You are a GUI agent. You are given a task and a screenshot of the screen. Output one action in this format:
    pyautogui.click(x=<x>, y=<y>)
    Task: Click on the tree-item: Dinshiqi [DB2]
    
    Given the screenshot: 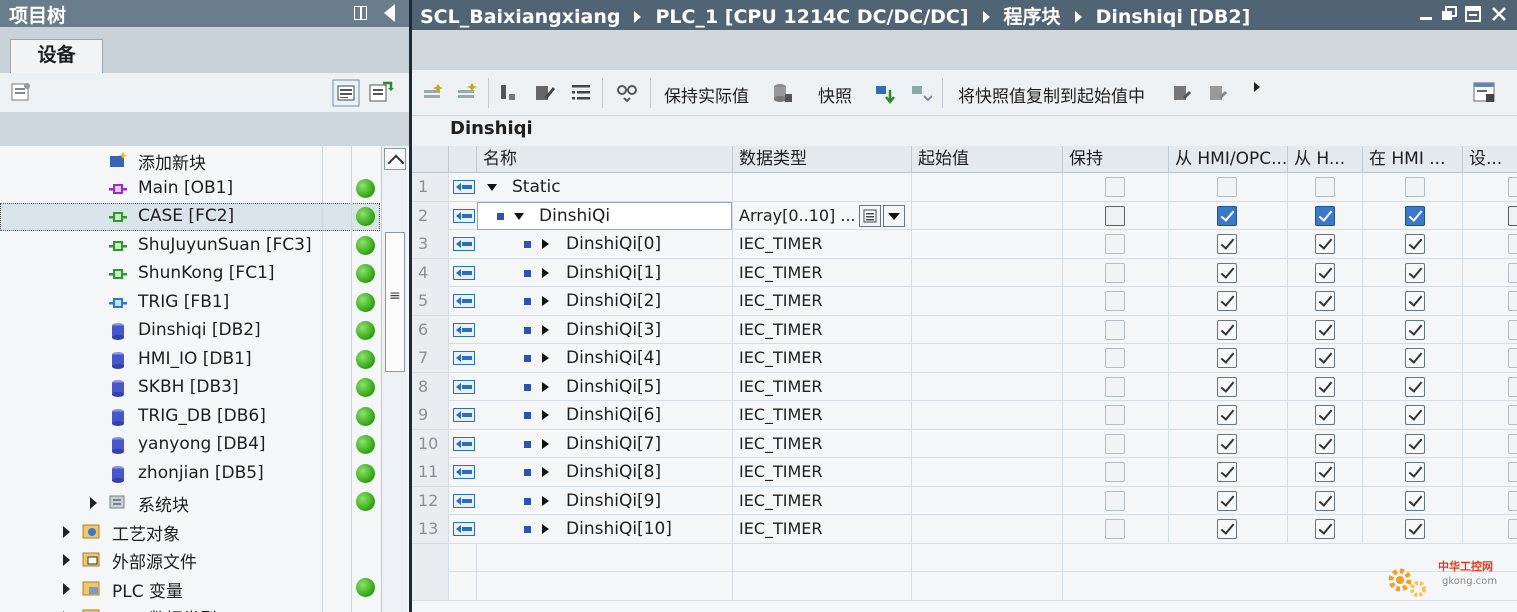 What is the action you would take?
    pyautogui.click(x=190, y=331)
    